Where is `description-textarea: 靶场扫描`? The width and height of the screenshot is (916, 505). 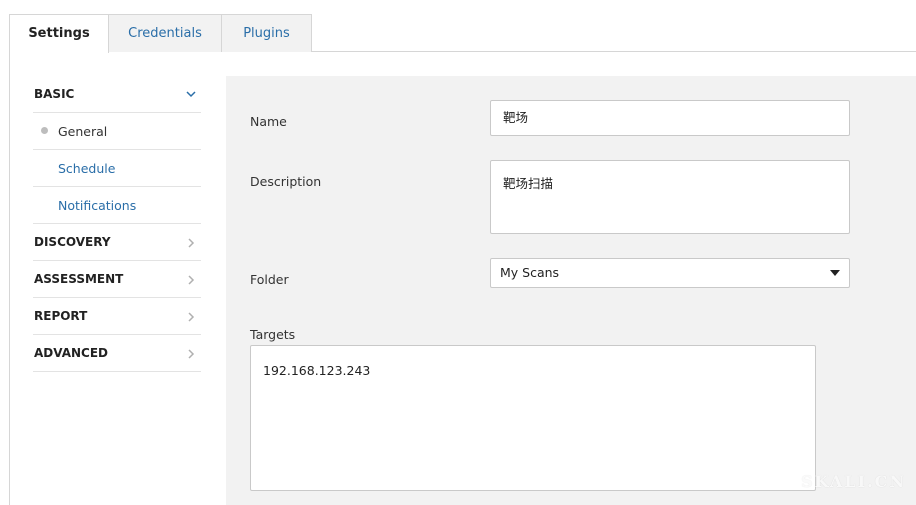 description-textarea: 靶场扫描 is located at coordinates (670, 197).